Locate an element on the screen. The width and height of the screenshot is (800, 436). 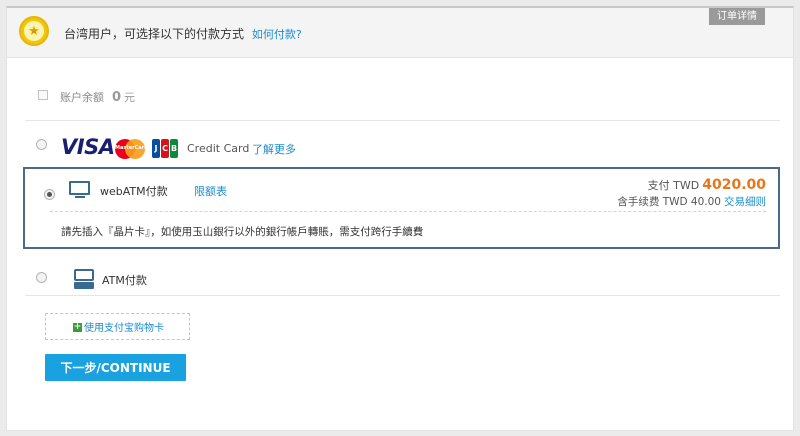
balance-checkbox is located at coordinates (43, 95).